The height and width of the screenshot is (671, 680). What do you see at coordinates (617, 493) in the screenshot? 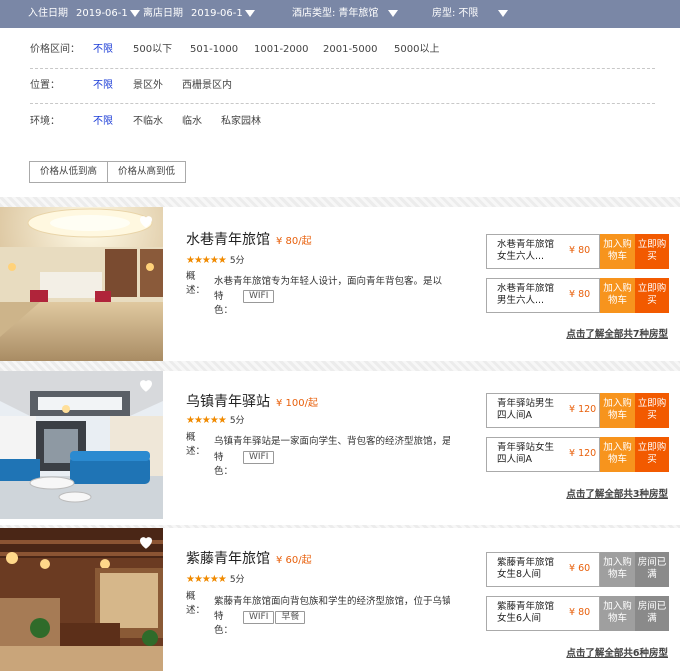
I see `all-room-types-link: 点击了解全部共3种房型` at bounding box center [617, 493].